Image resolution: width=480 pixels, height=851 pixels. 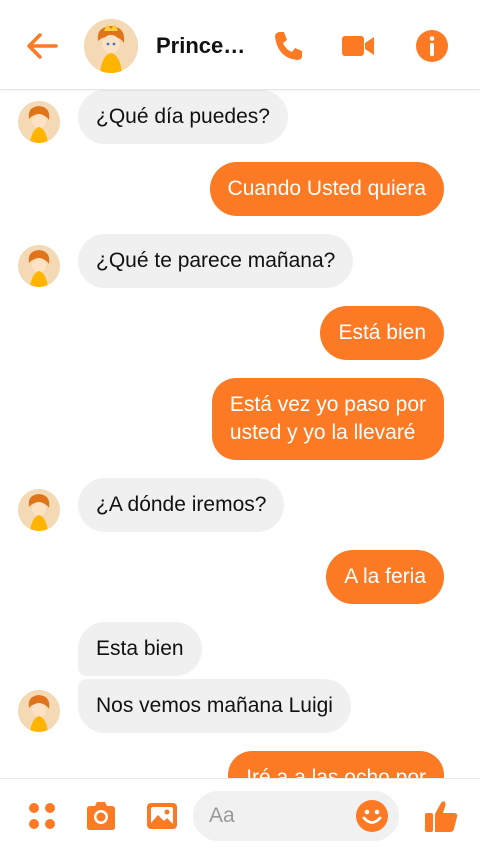 I want to click on message-composer, so click(x=296, y=816).